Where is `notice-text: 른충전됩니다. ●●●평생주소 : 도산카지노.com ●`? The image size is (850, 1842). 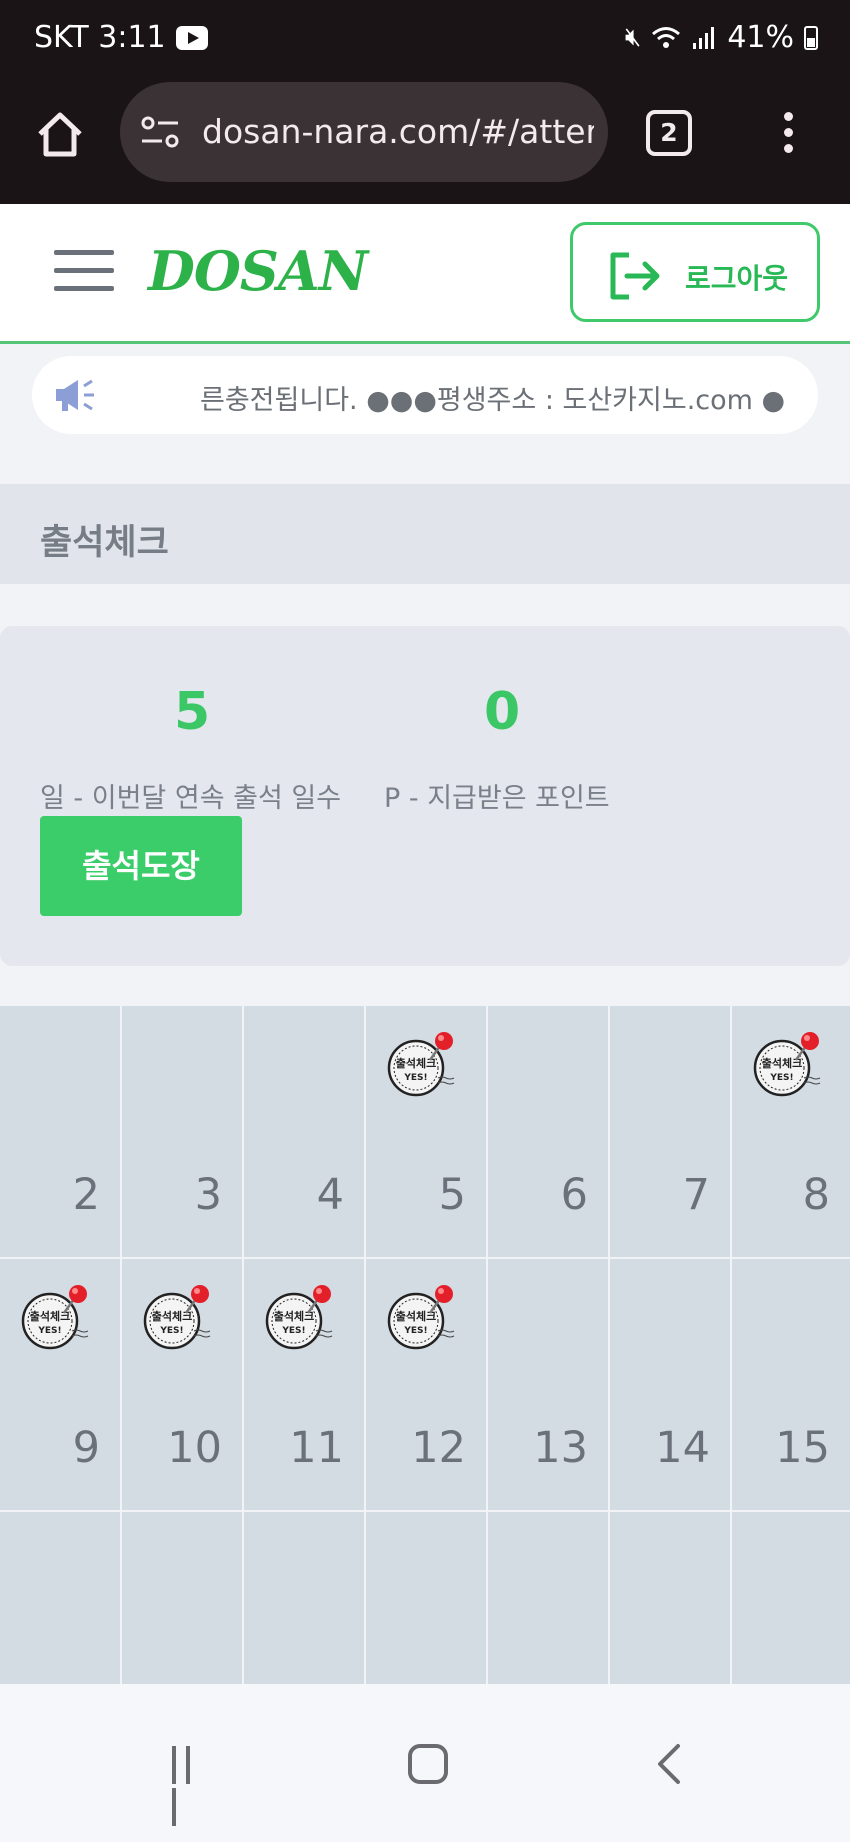
notice-text: 른충전됩니다. ●●●평생주소 : 도산카지노.com ● is located at coordinates (493, 400).